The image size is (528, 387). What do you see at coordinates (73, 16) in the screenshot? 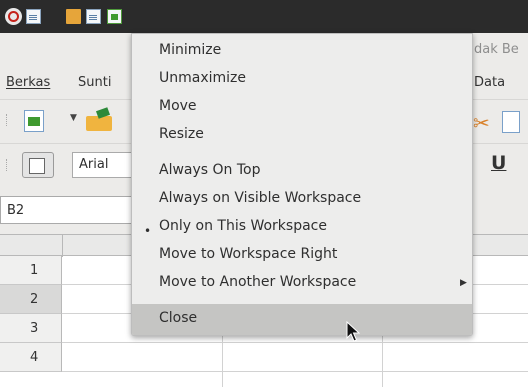
I see `folder-icon` at bounding box center [73, 16].